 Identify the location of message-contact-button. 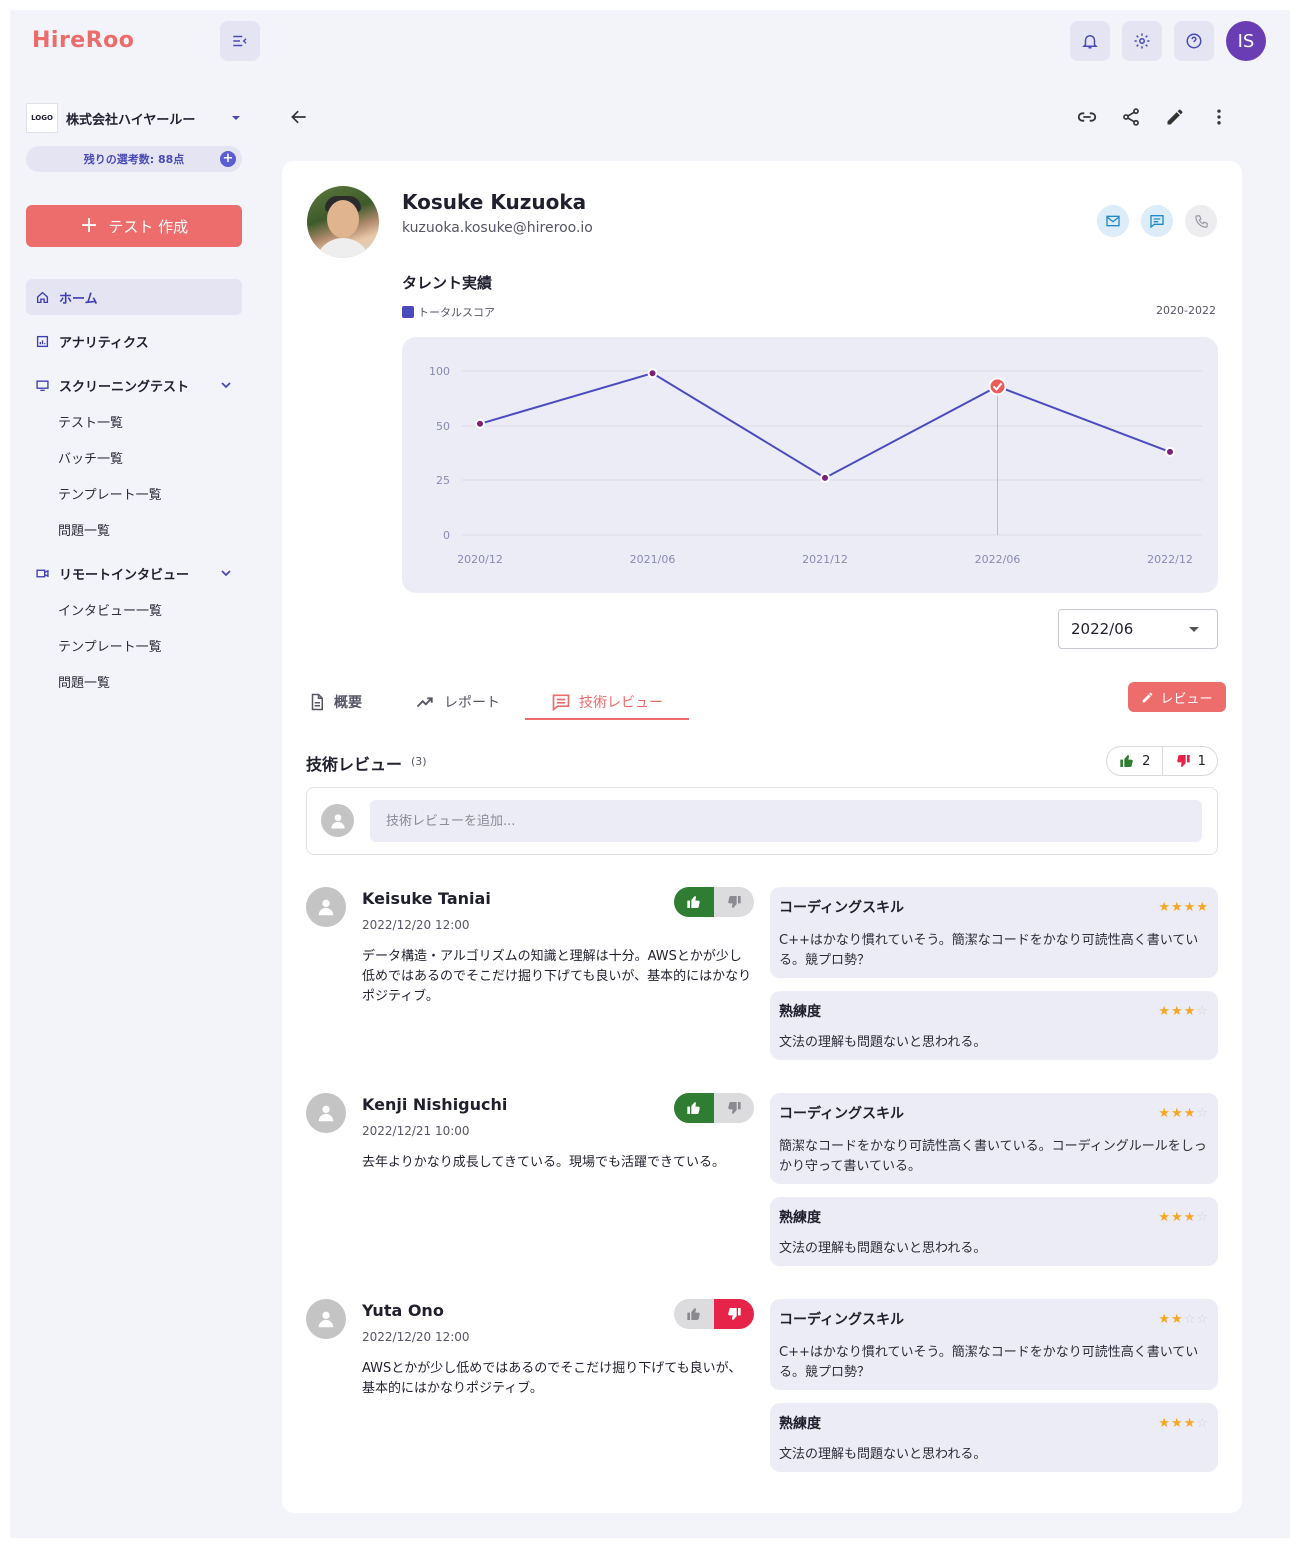
(1157, 221).